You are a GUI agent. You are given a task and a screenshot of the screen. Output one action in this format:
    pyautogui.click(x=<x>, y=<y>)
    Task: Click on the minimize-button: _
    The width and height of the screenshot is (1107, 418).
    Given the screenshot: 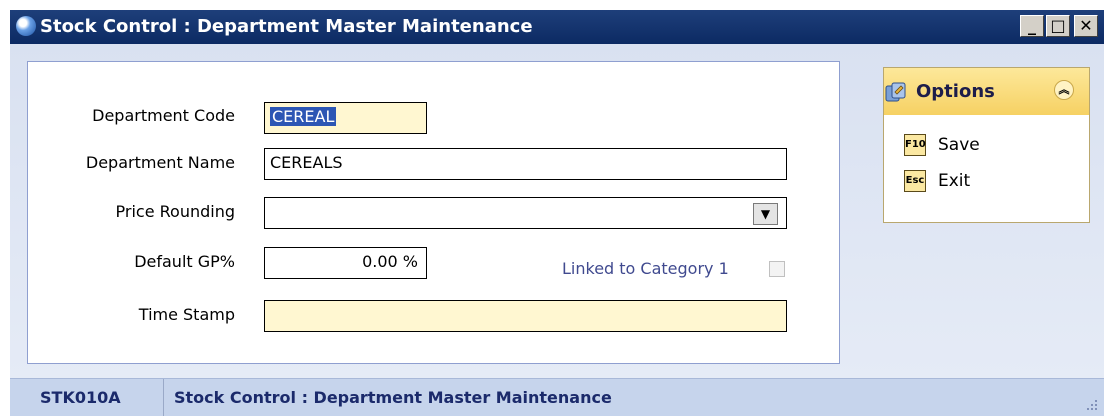 What is the action you would take?
    pyautogui.click(x=1032, y=26)
    